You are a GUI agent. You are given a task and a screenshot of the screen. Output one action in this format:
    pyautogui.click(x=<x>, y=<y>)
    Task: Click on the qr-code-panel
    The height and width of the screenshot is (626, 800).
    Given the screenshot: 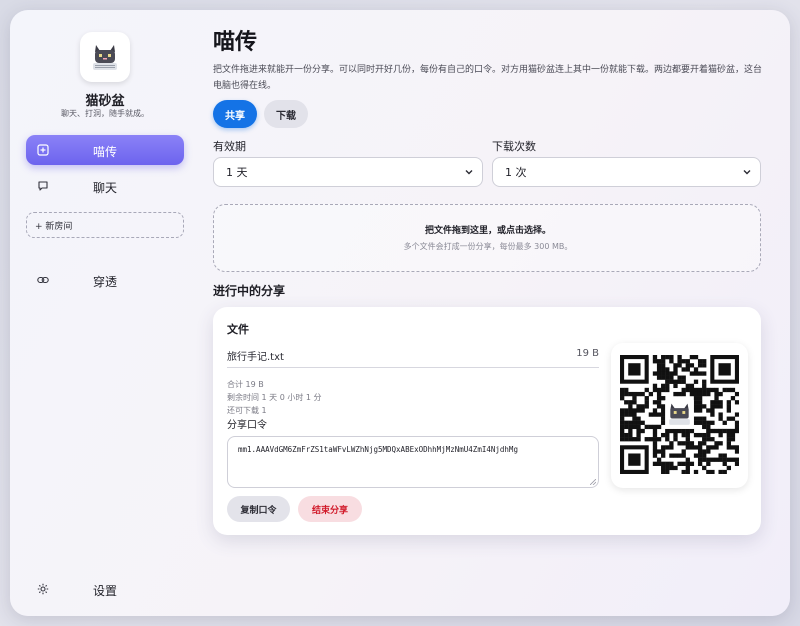 What is the action you would take?
    pyautogui.click(x=679, y=415)
    